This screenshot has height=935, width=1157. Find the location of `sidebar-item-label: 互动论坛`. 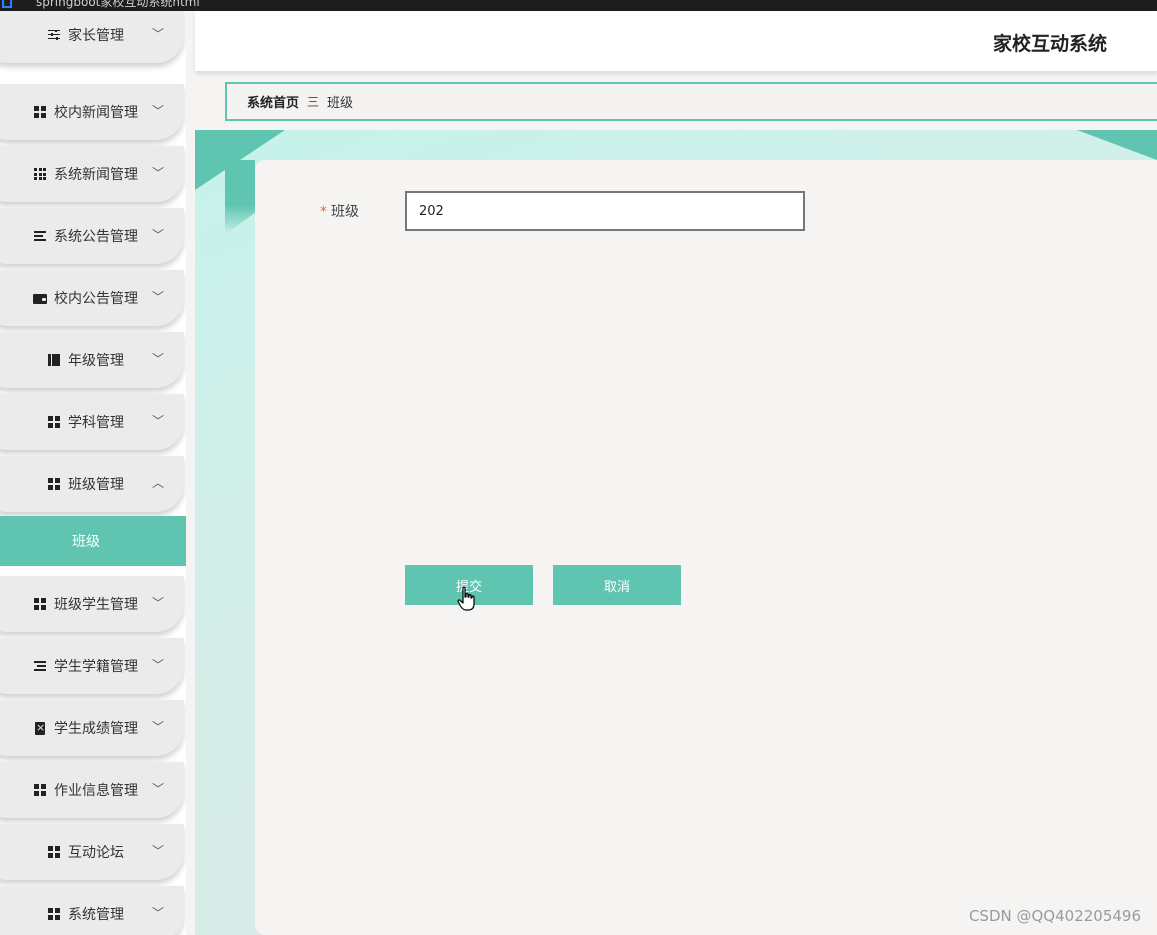

sidebar-item-label: 互动论坛 is located at coordinates (96, 853).